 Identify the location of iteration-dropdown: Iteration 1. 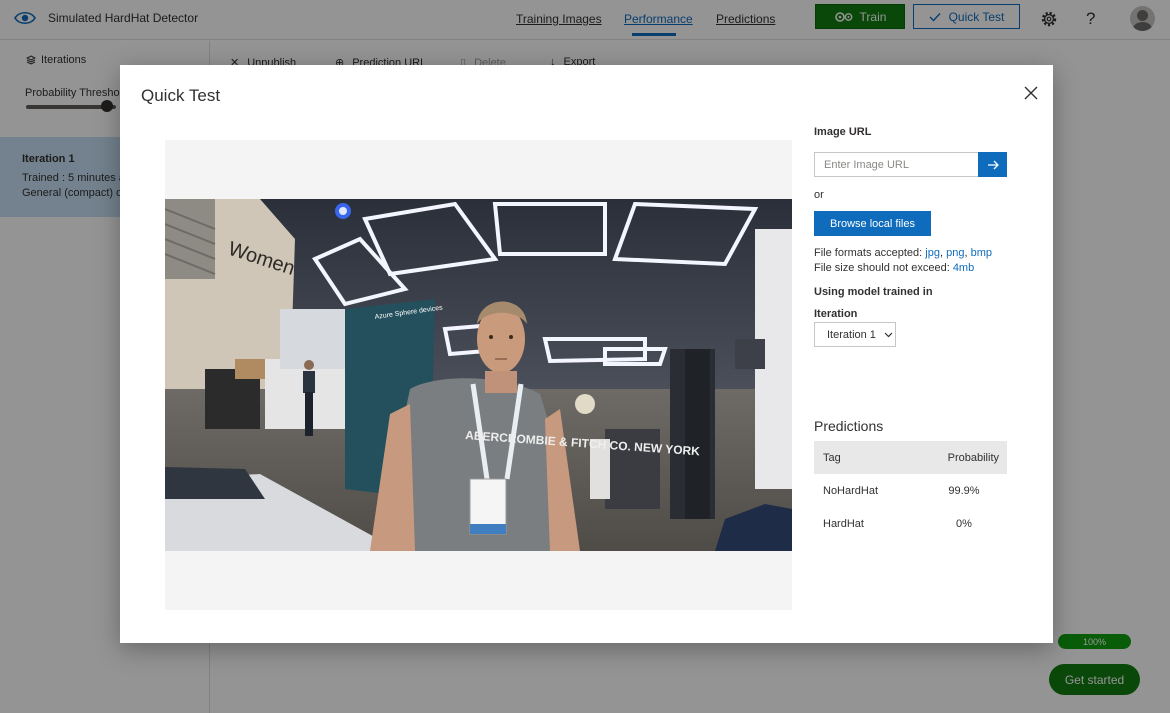
(855, 334).